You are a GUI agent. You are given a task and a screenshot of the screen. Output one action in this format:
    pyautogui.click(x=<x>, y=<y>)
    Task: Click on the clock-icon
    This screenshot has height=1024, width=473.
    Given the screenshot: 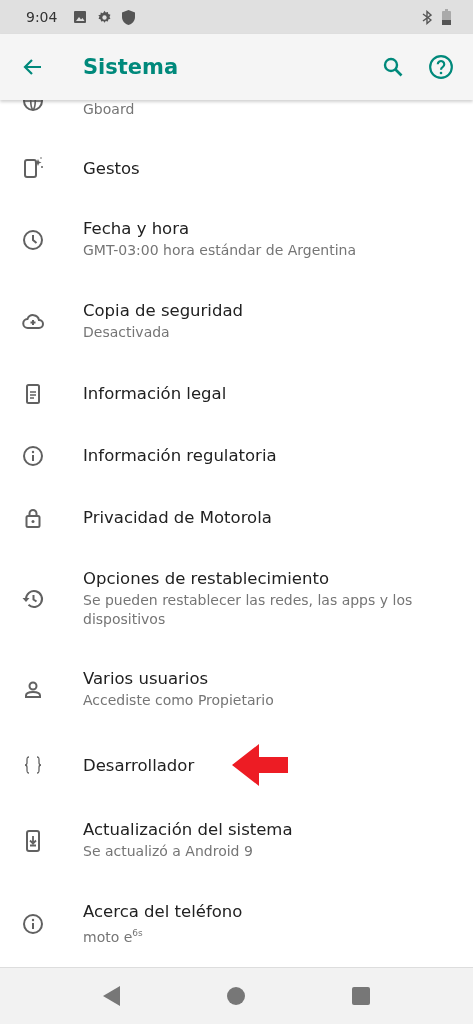 What is the action you would take?
    pyautogui.click(x=32, y=239)
    